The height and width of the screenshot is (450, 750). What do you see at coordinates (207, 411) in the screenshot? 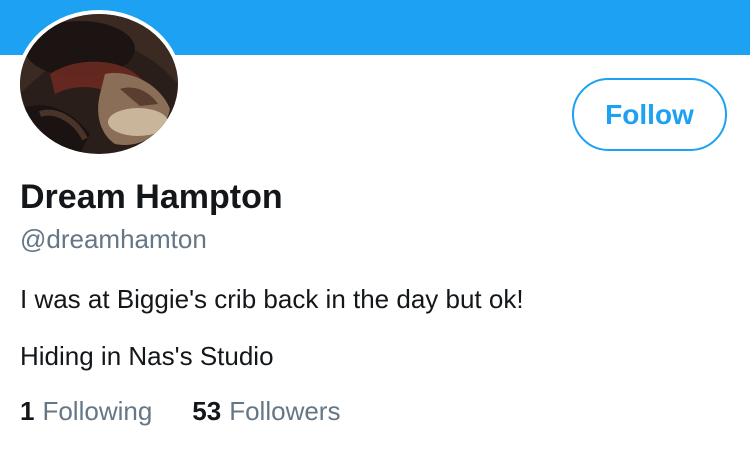
I see `followers-count: 53` at bounding box center [207, 411].